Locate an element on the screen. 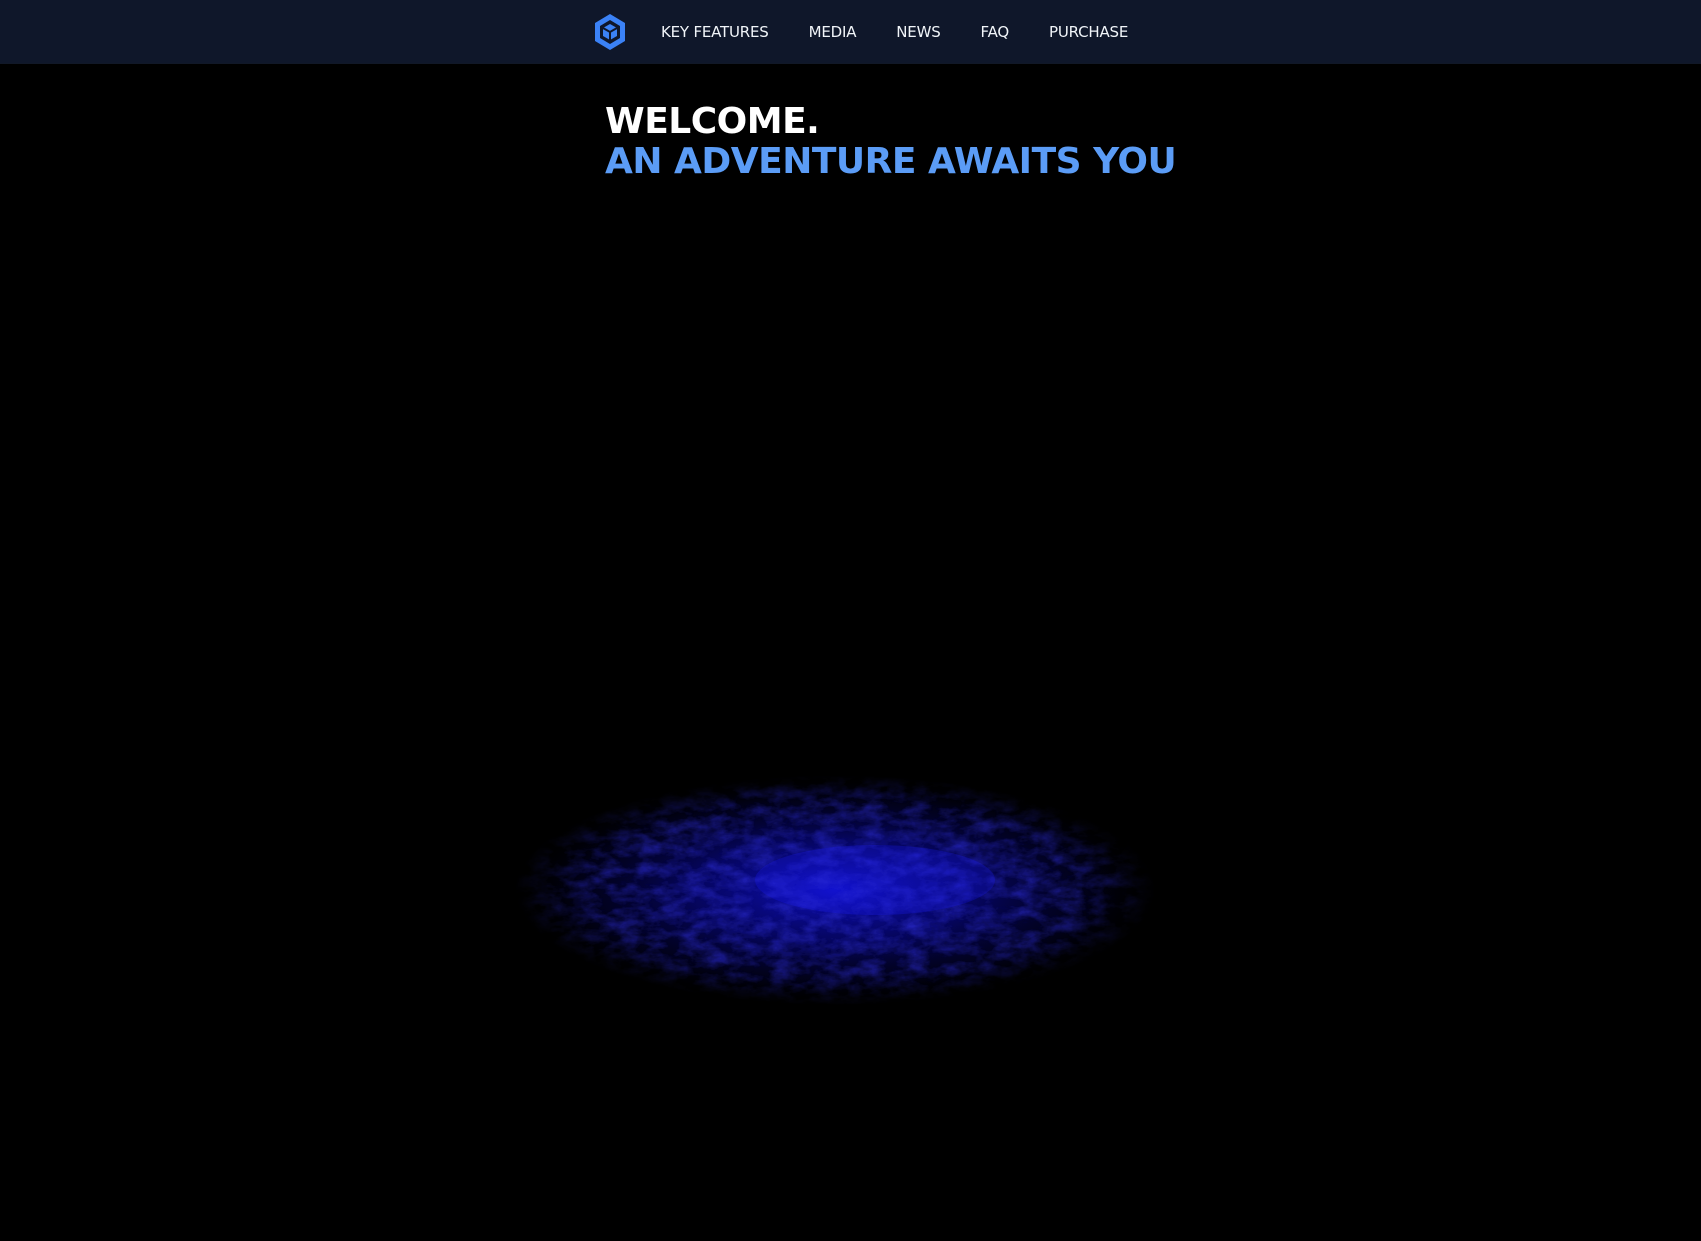 This screenshot has width=1701, height=1241. nav-container: KEY FEATURES MEDIA NEWS FAQ PURCHASE is located at coordinates (860, 32).